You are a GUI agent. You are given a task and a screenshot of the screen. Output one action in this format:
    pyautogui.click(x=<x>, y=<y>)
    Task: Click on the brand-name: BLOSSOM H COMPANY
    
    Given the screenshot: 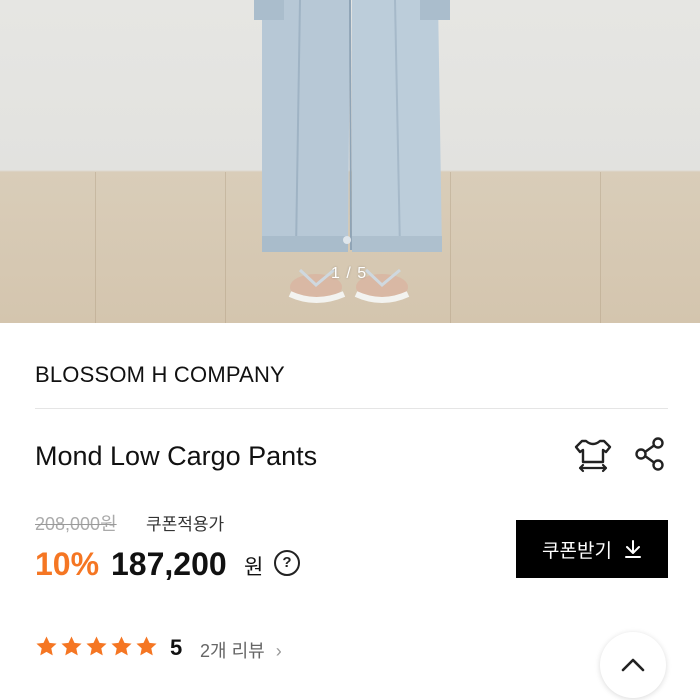 What is the action you would take?
    pyautogui.click(x=160, y=375)
    